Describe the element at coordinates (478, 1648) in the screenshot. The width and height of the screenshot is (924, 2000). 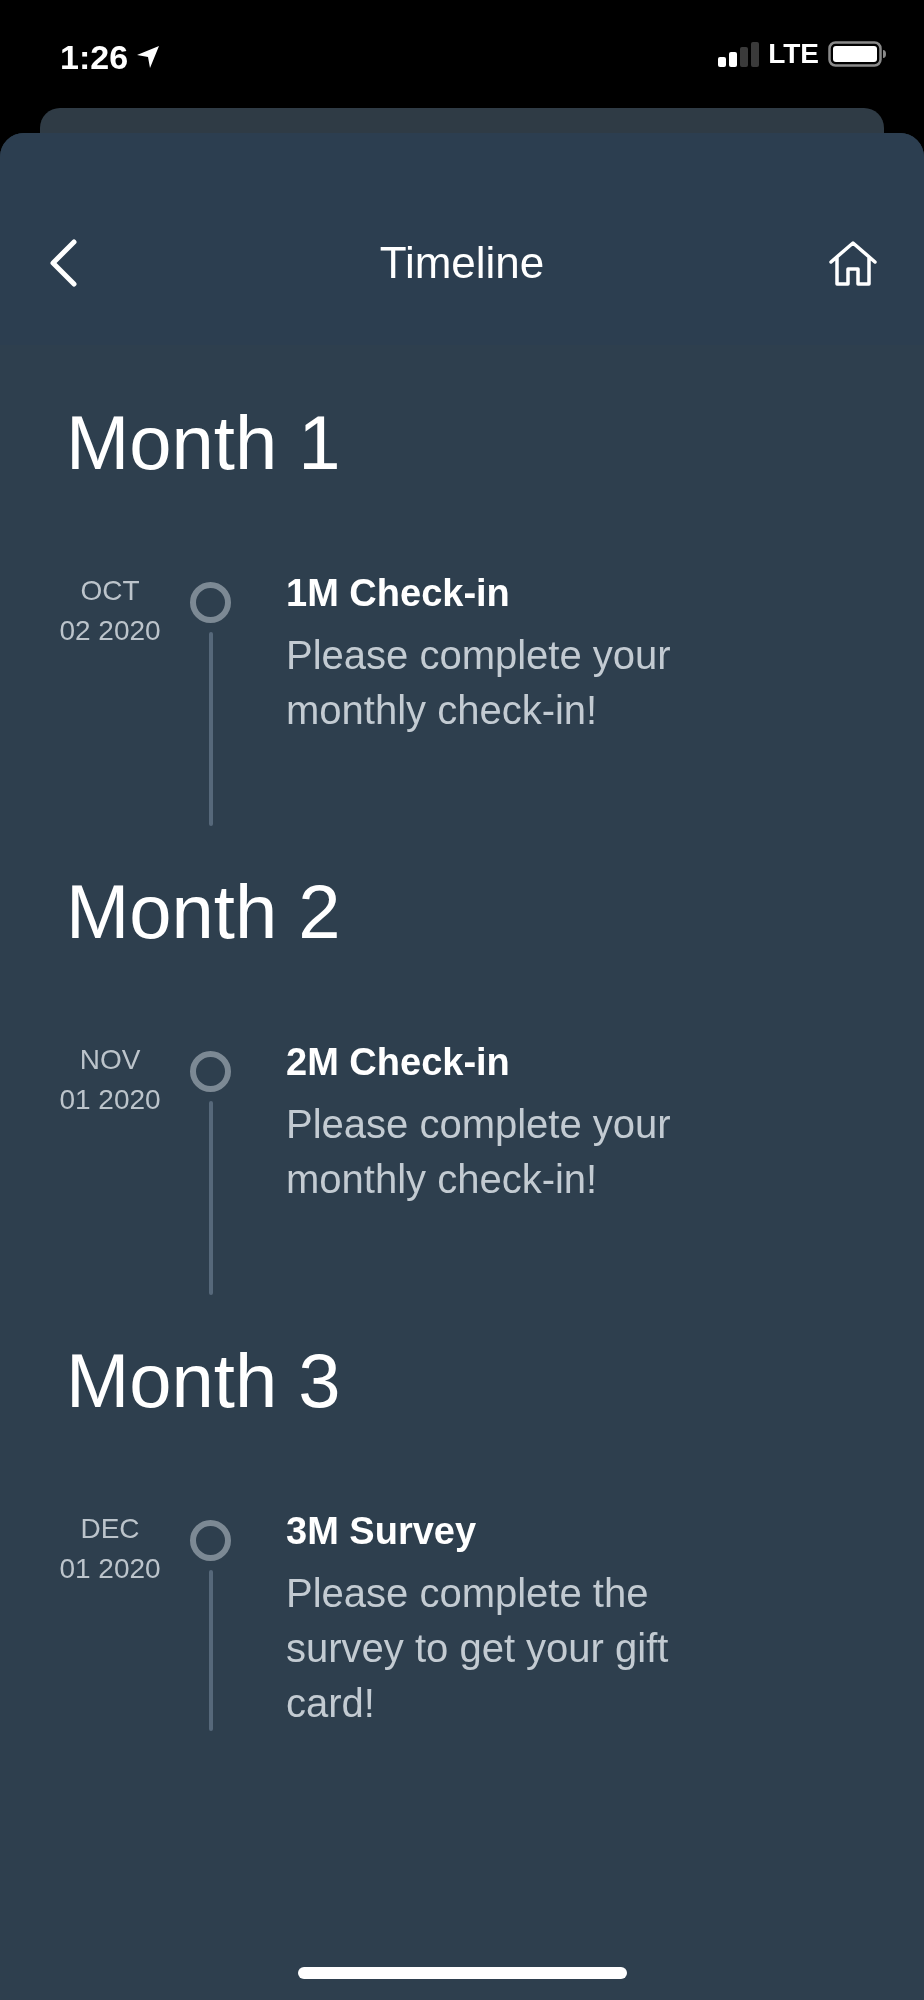
I see `event-description: Please complete the survey to get your gift card!` at that location.